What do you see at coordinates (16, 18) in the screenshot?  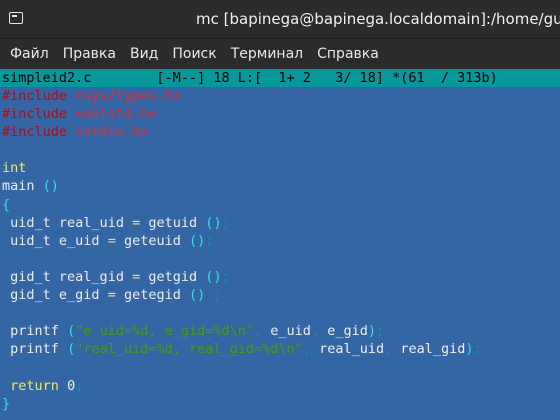 I see `terminal-icon` at bounding box center [16, 18].